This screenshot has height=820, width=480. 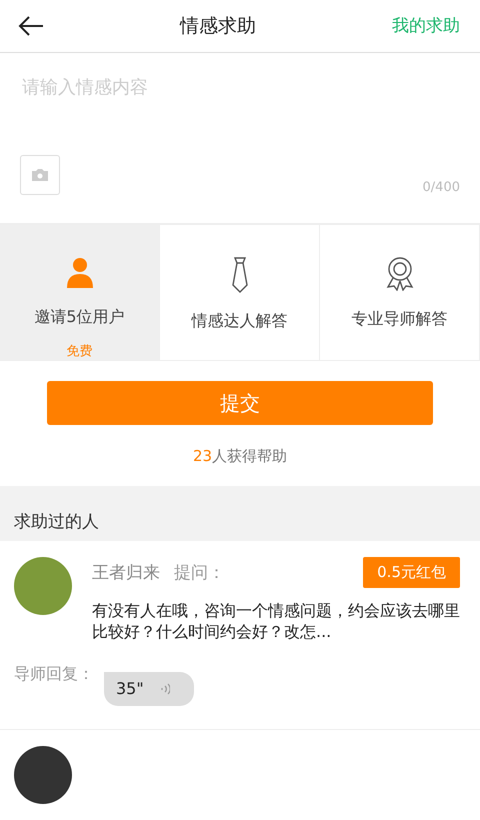 What do you see at coordinates (79, 351) in the screenshot?
I see `free-note: 免费` at bounding box center [79, 351].